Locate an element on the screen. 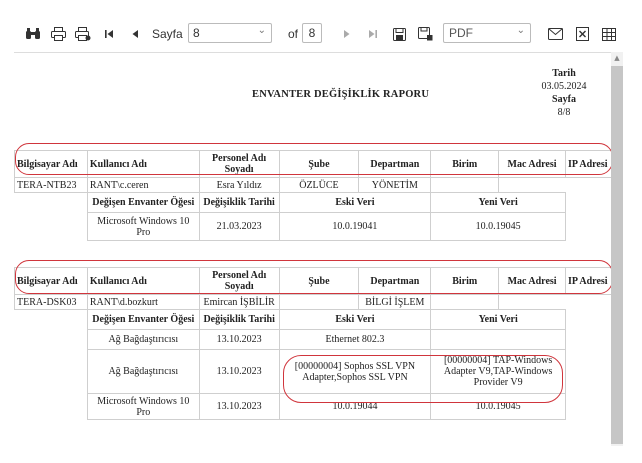  report-toolbar: Sayfa 8 ⌄ of 8 PDF ⌄ is located at coordinates (321, 26).